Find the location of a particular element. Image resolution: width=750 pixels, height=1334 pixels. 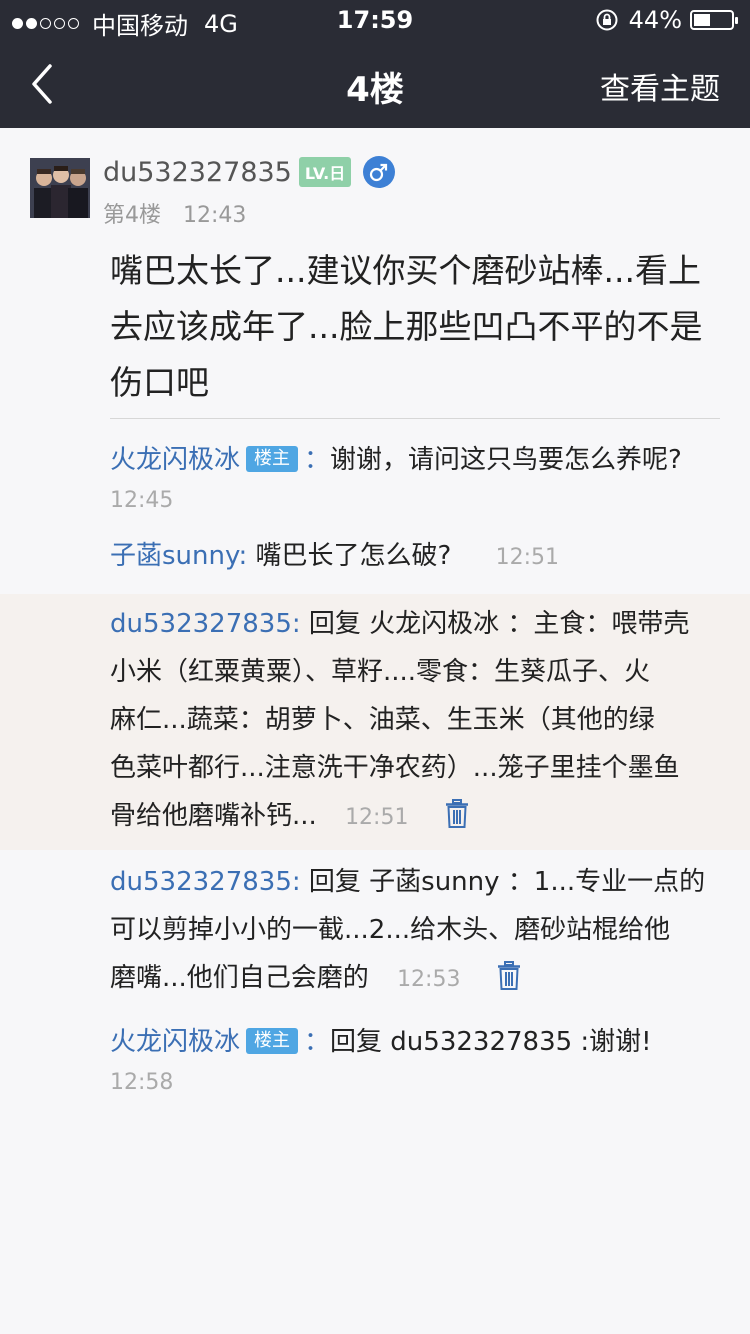

reply-text-line: 小米（红粟黄粟）、草籽....零食：生葵瓜子、火 is located at coordinates (380, 672).